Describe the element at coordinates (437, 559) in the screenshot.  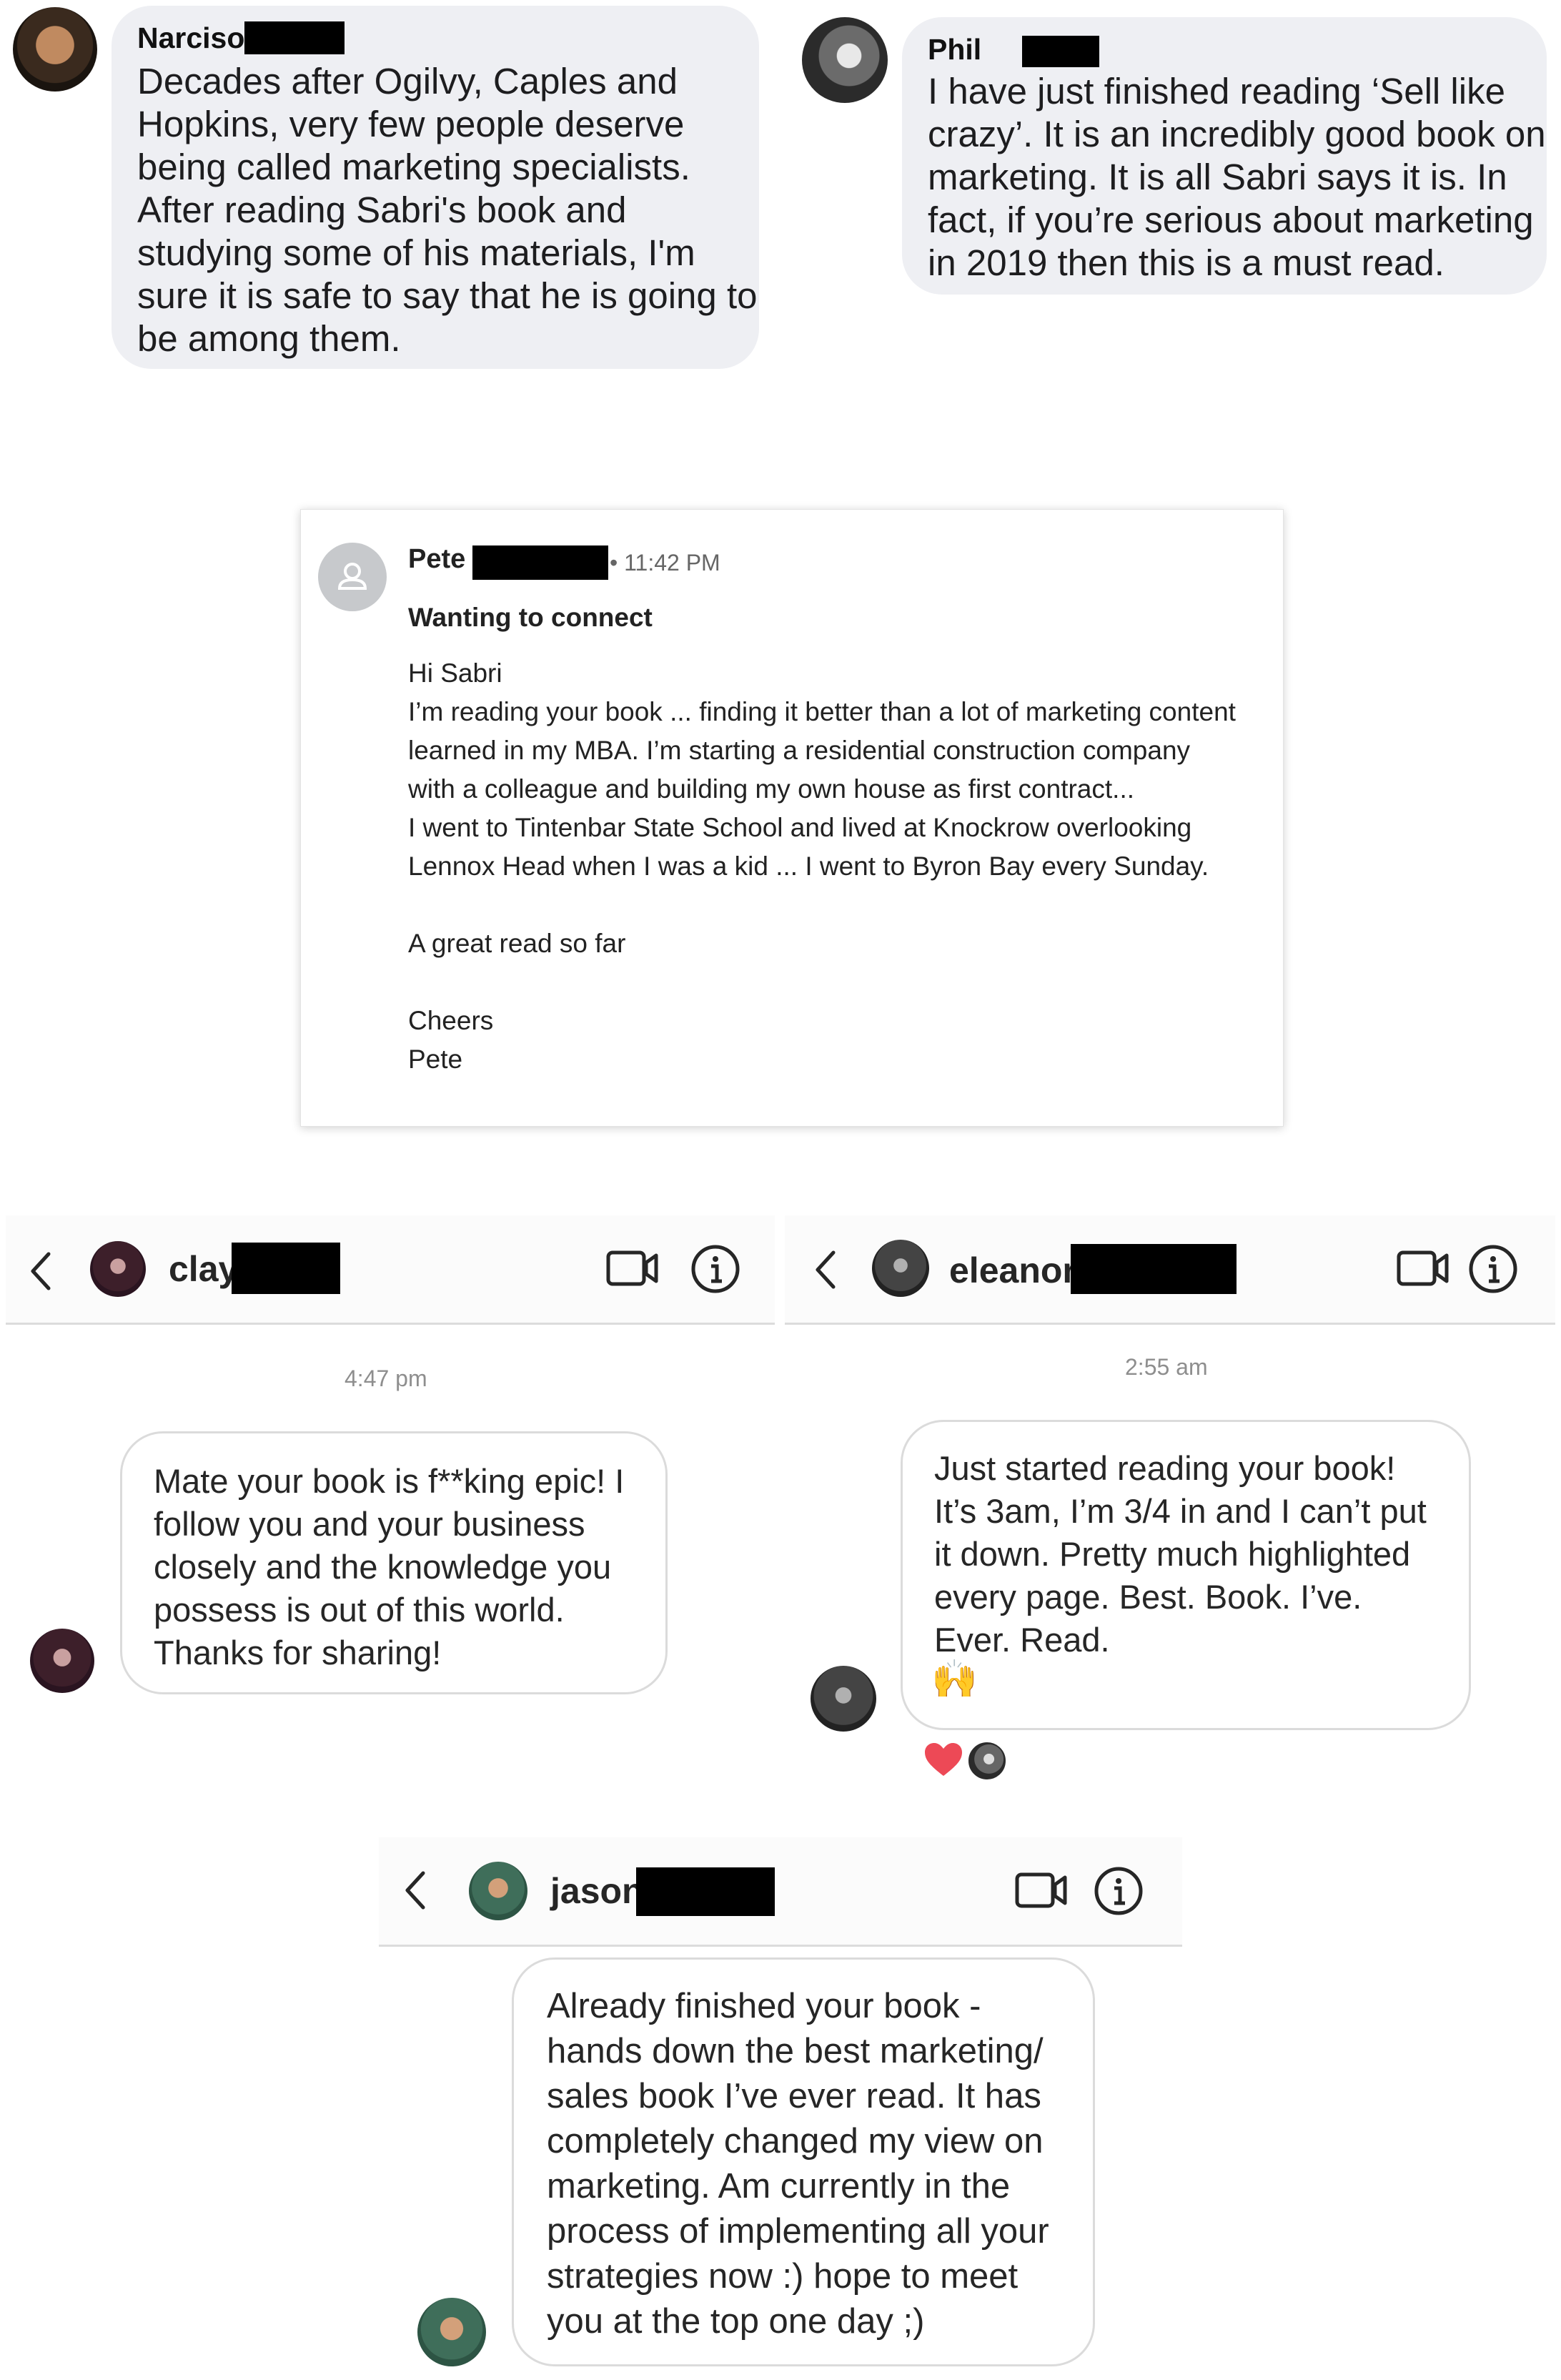
I see `sender-name: Pete` at that location.